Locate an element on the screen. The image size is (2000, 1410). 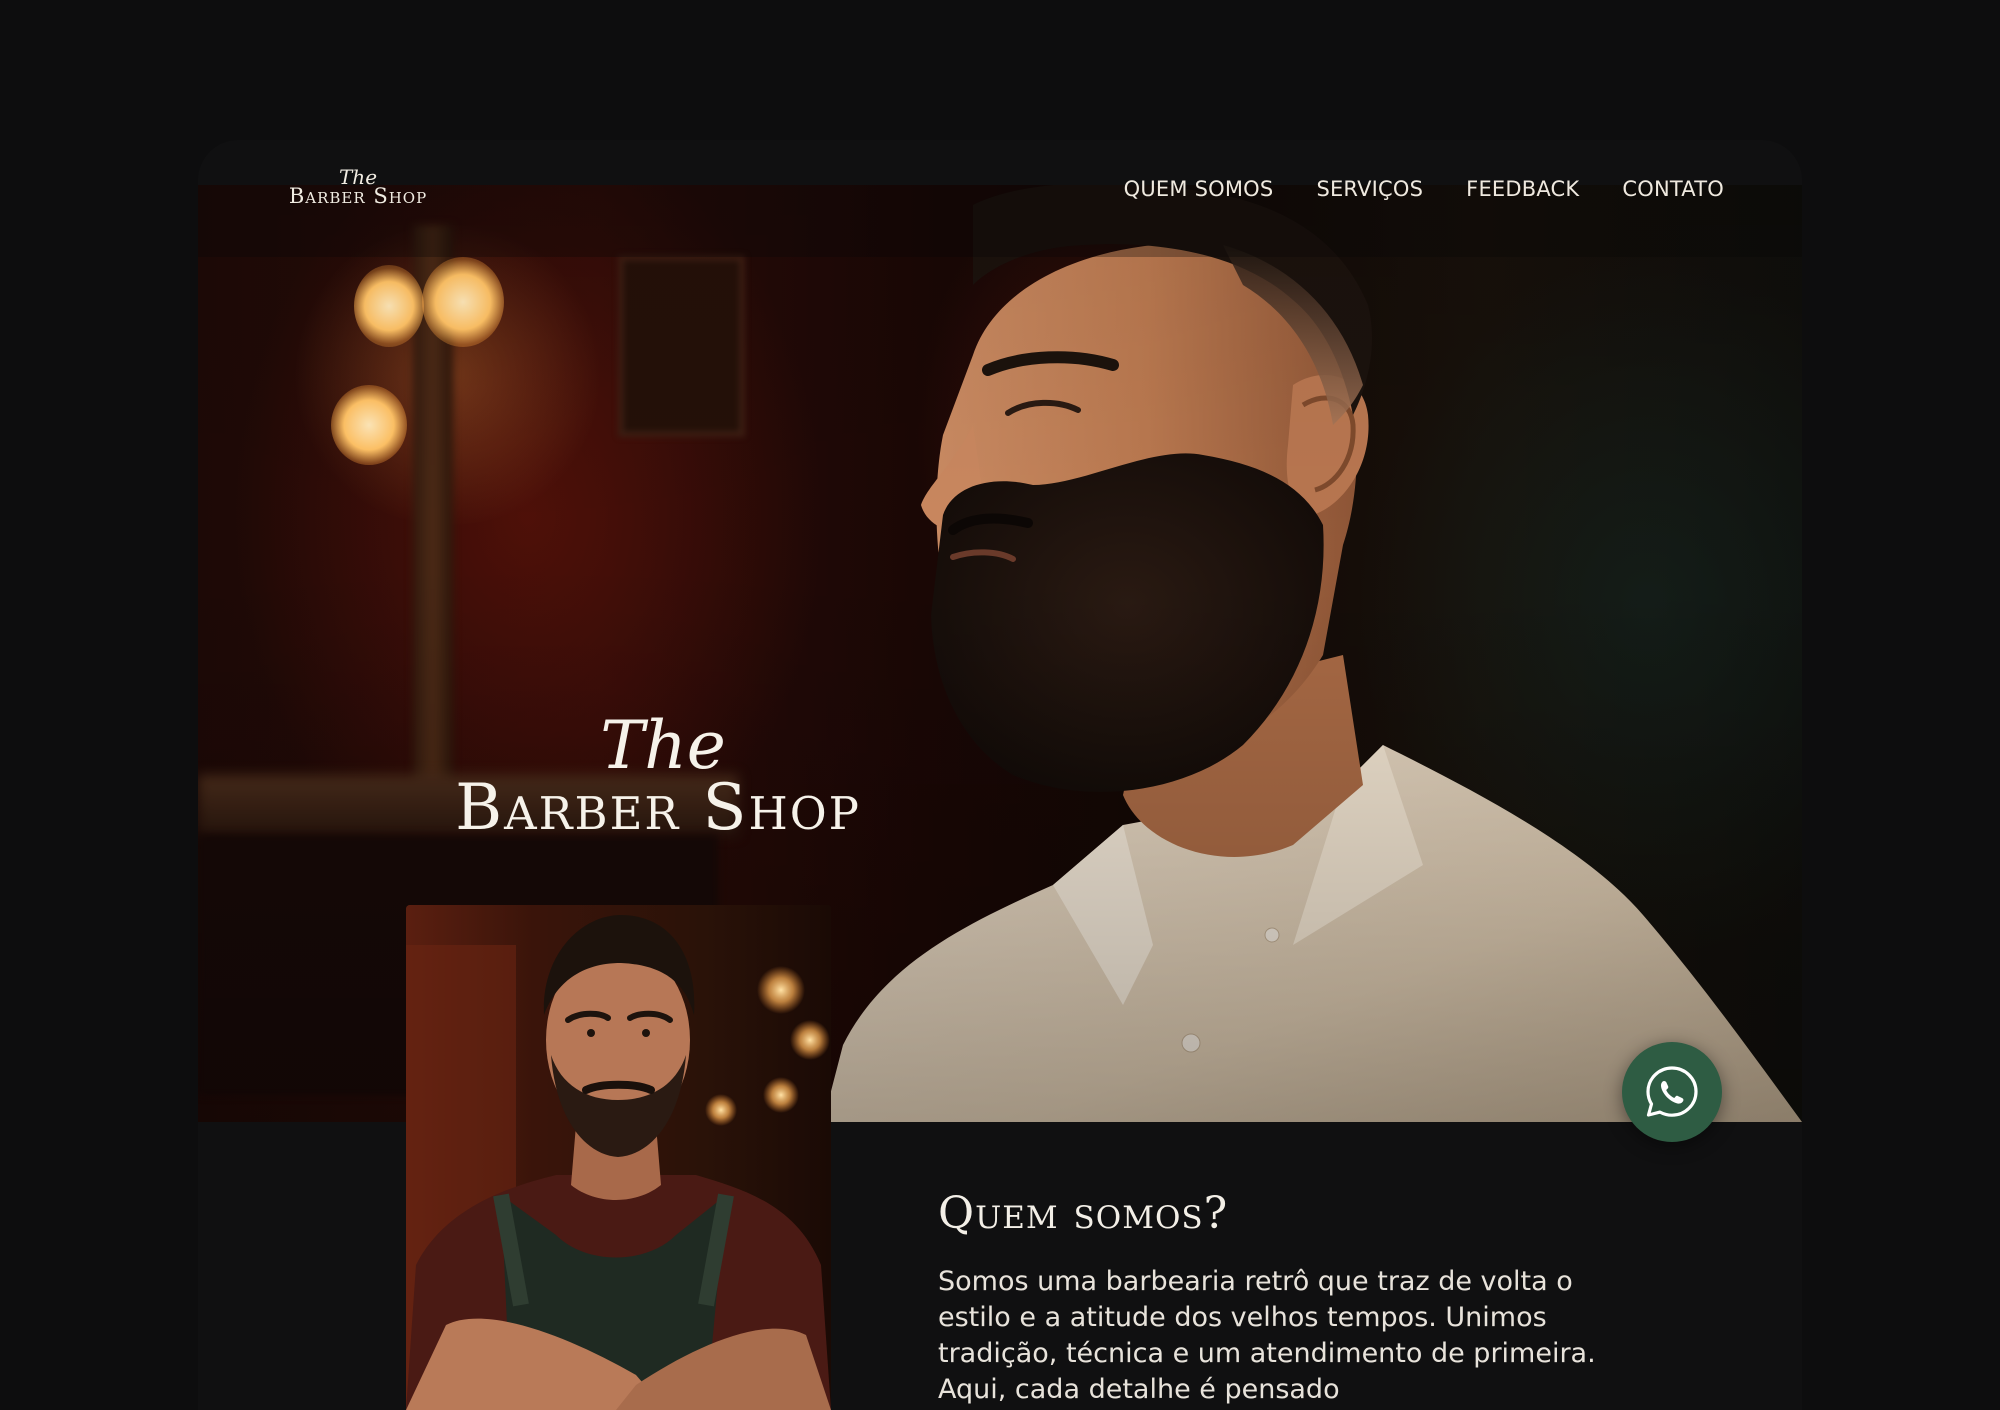
nav-quem-somos: QUEM SOMOS is located at coordinates (1199, 189).